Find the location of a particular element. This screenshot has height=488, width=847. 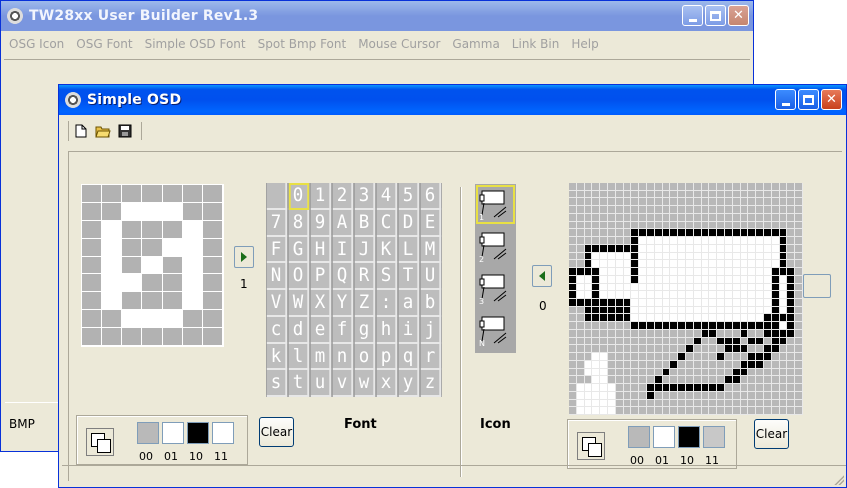

icon-pixel-editor is located at coordinates (686, 299).